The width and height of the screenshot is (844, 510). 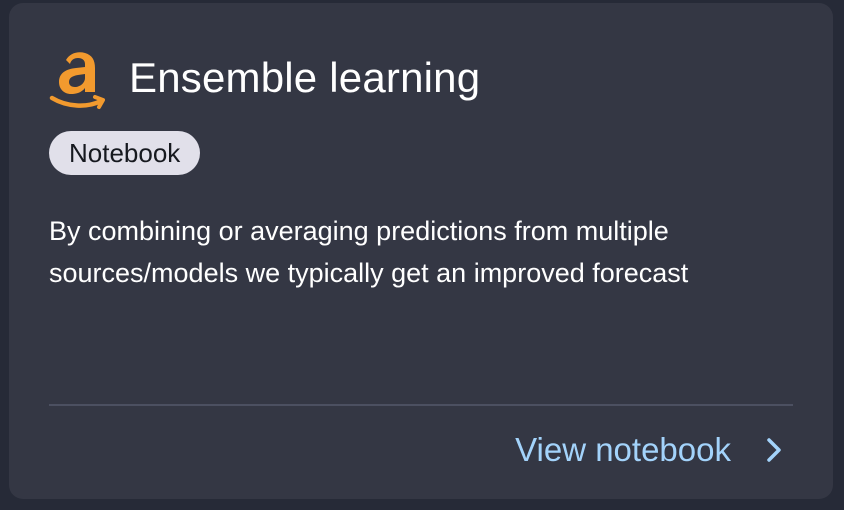 I want to click on amazon-logo-icon, so click(x=77, y=80).